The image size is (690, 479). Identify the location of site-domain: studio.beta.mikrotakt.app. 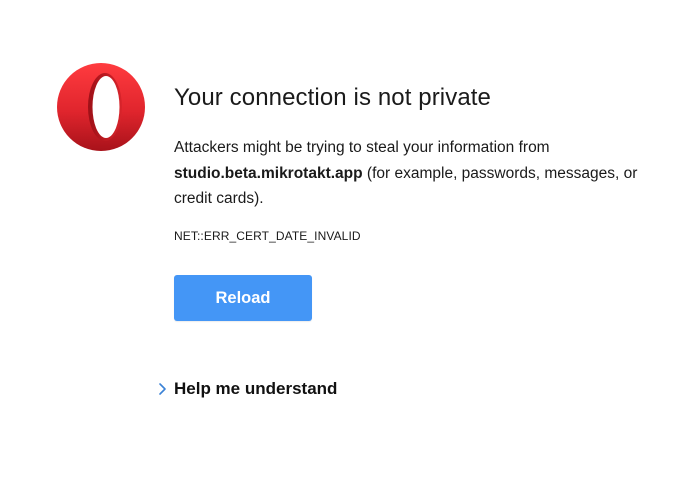
(268, 173).